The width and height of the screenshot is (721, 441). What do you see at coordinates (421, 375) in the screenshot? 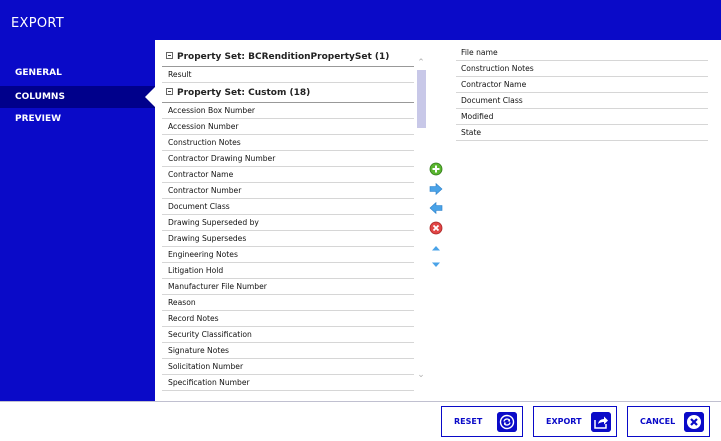
I see `scroll-down-icon: ⌄` at bounding box center [421, 375].